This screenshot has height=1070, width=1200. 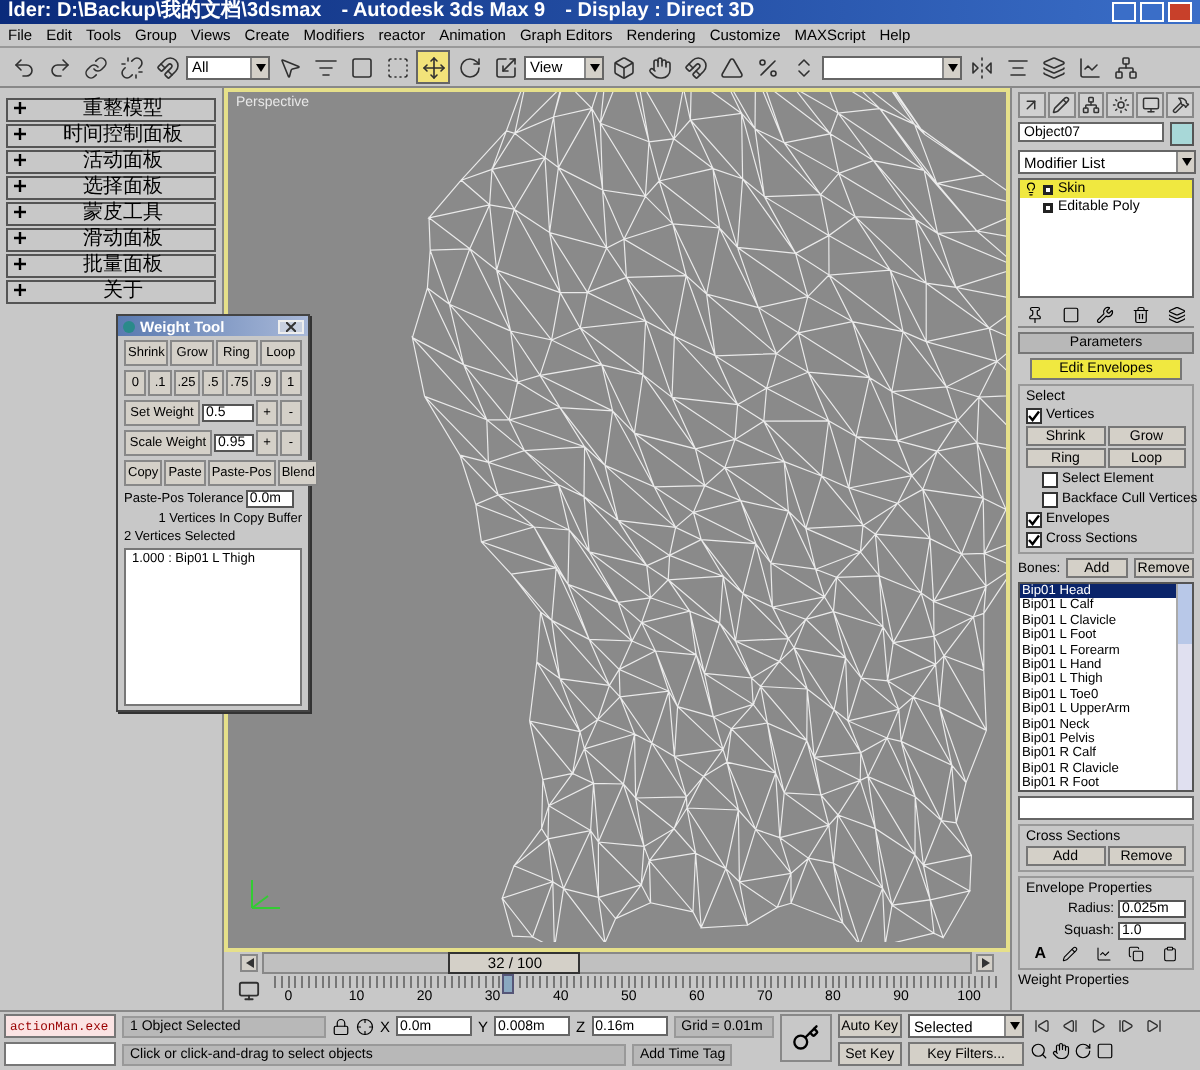 I want to click on absolute-toggle: A, so click(x=1040, y=953).